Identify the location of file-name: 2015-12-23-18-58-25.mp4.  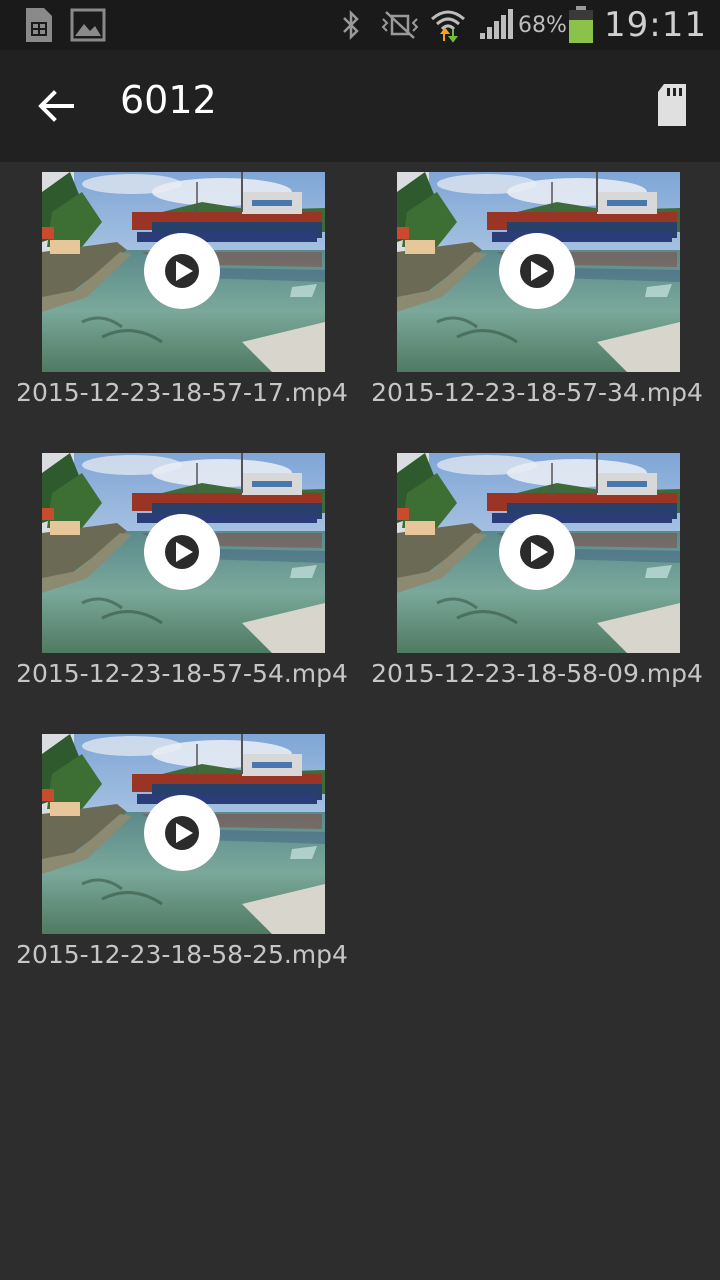
(182, 954).